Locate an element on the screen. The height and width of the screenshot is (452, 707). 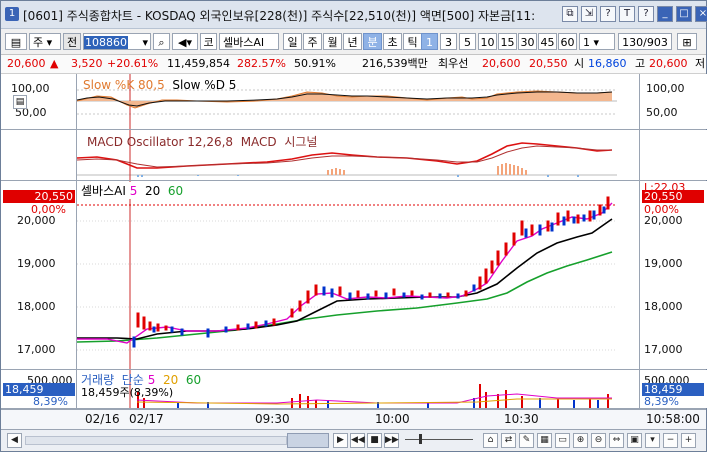
change: 3,520 is located at coordinates (87, 63).